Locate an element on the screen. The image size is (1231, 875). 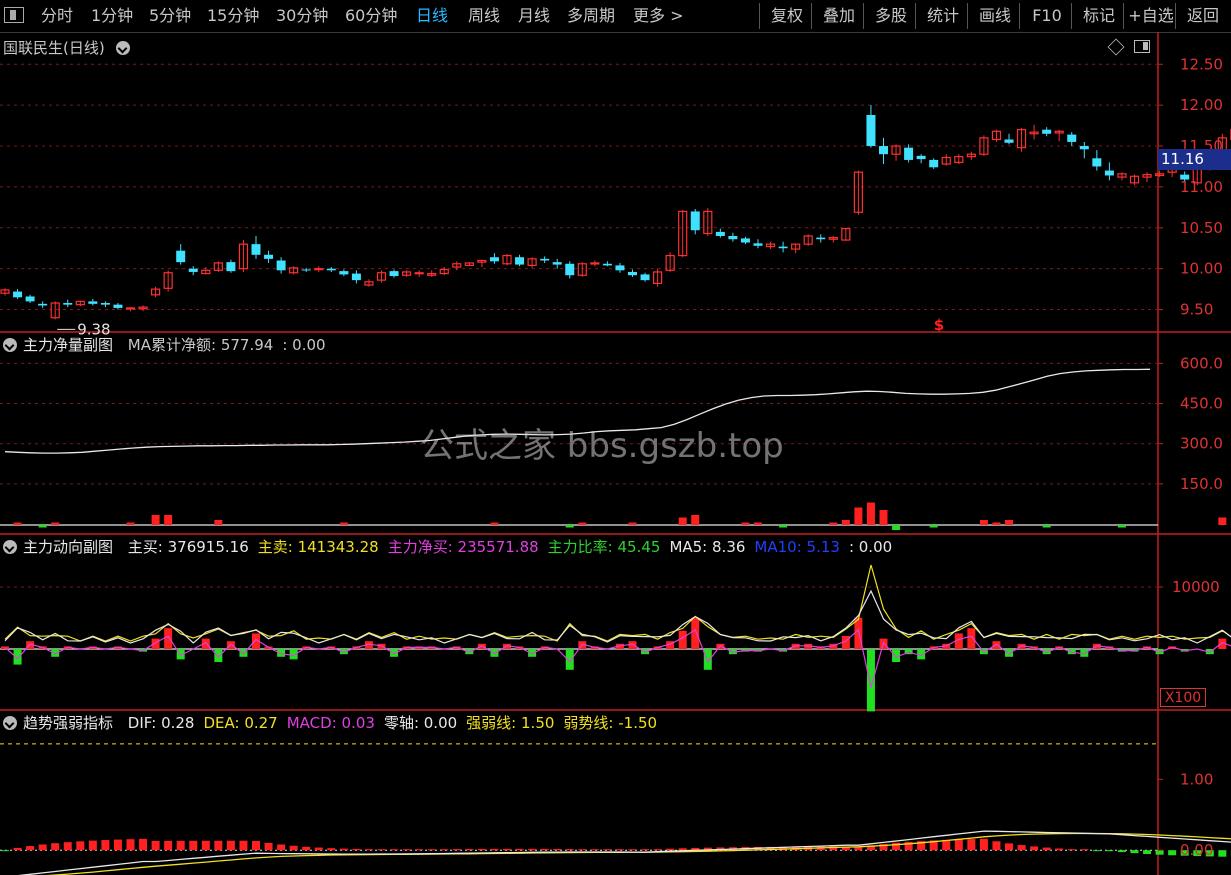
panel1-header: 主力净量副图 MA累计净额: 577.94: 0.00 is located at coordinates (164, 345).